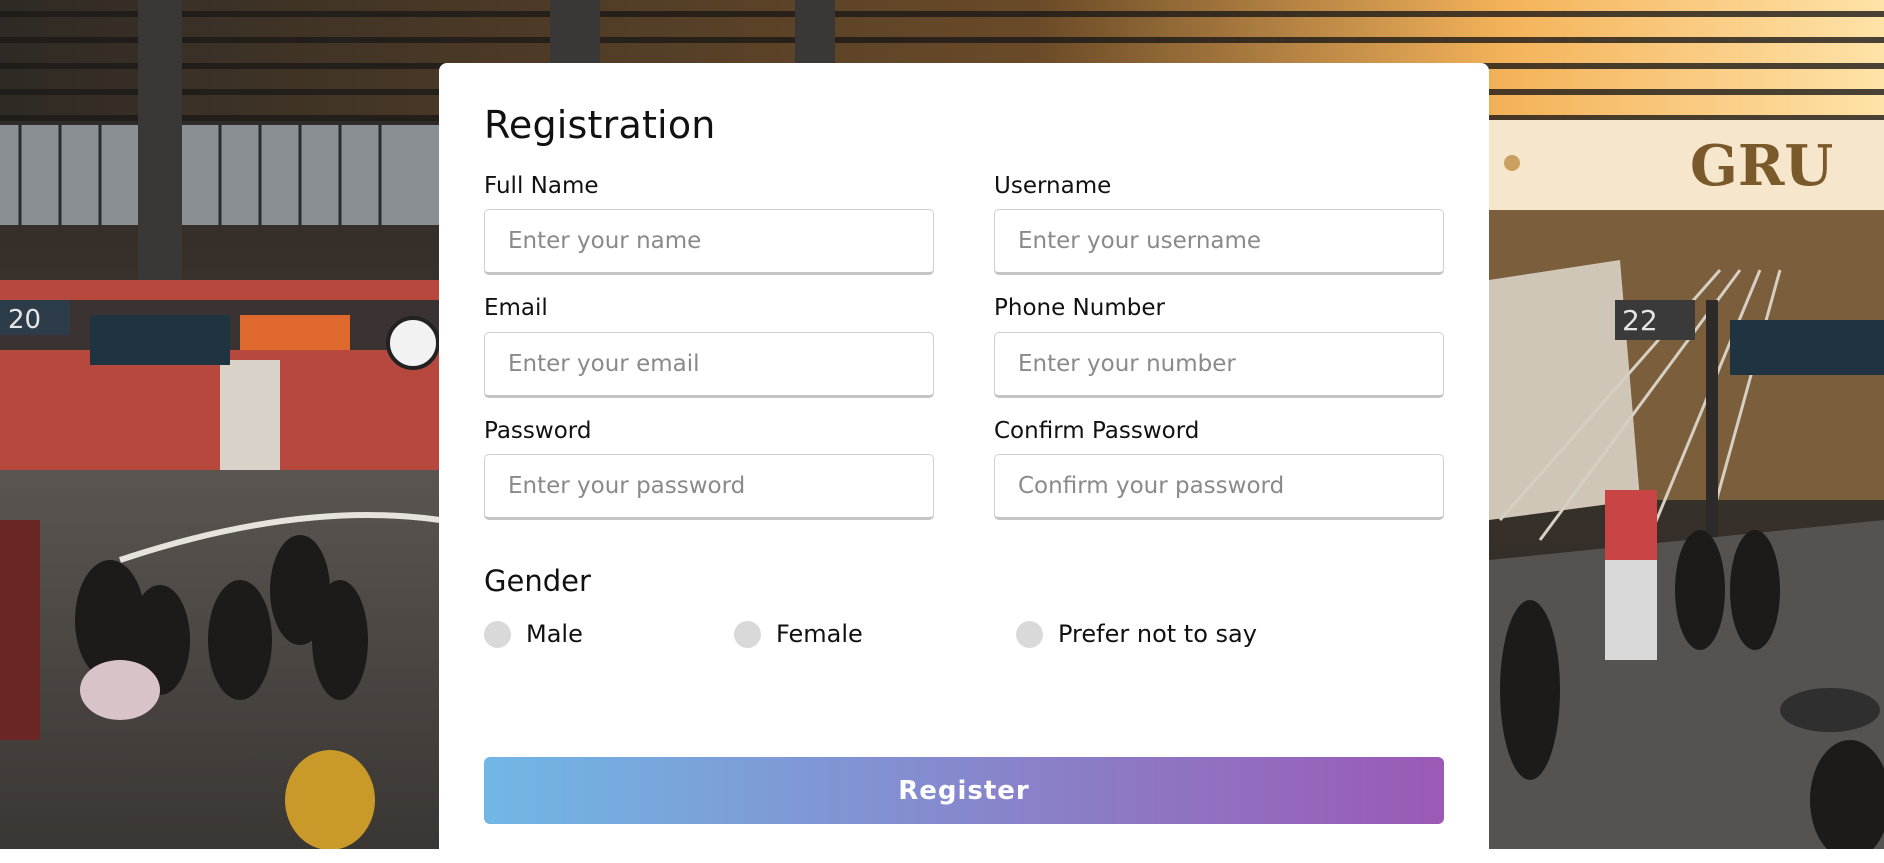  What do you see at coordinates (1219, 364) in the screenshot?
I see `phone-number-input` at bounding box center [1219, 364].